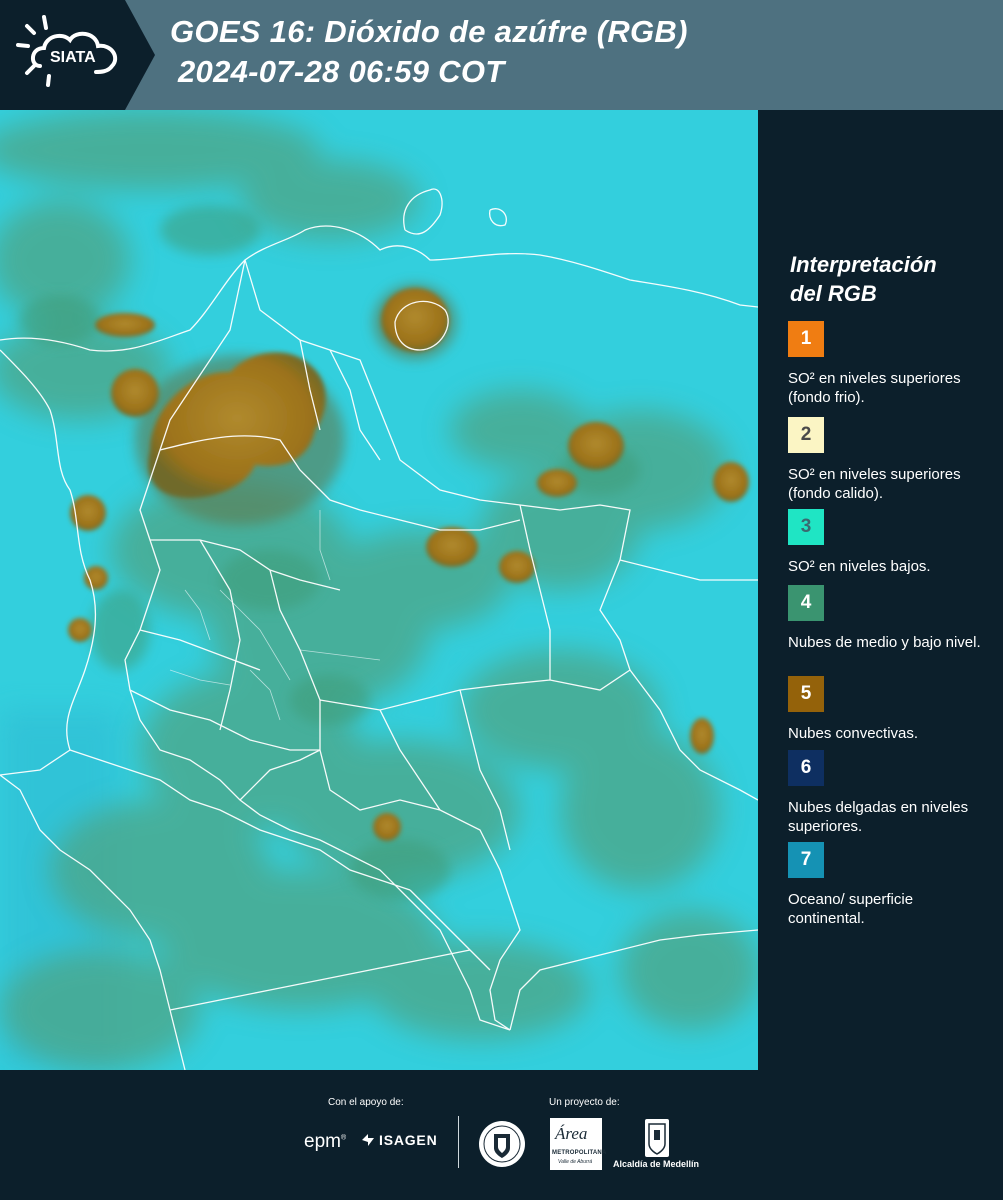  What do you see at coordinates (571, 1133) in the screenshot?
I see `area-logo-name: Área` at bounding box center [571, 1133].